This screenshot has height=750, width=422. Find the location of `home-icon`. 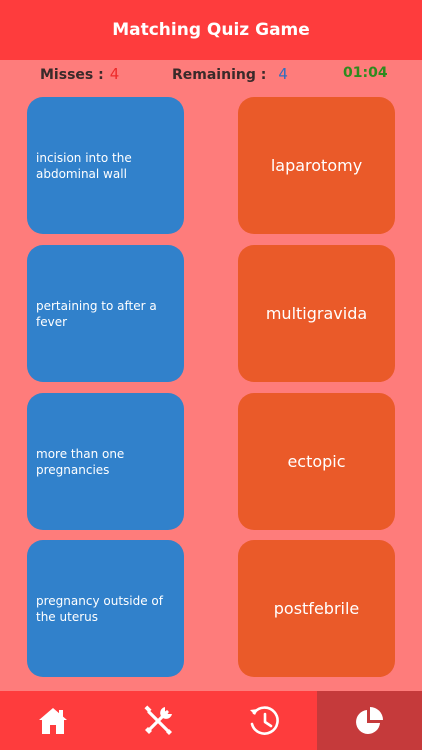

home-icon is located at coordinates (52, 720).